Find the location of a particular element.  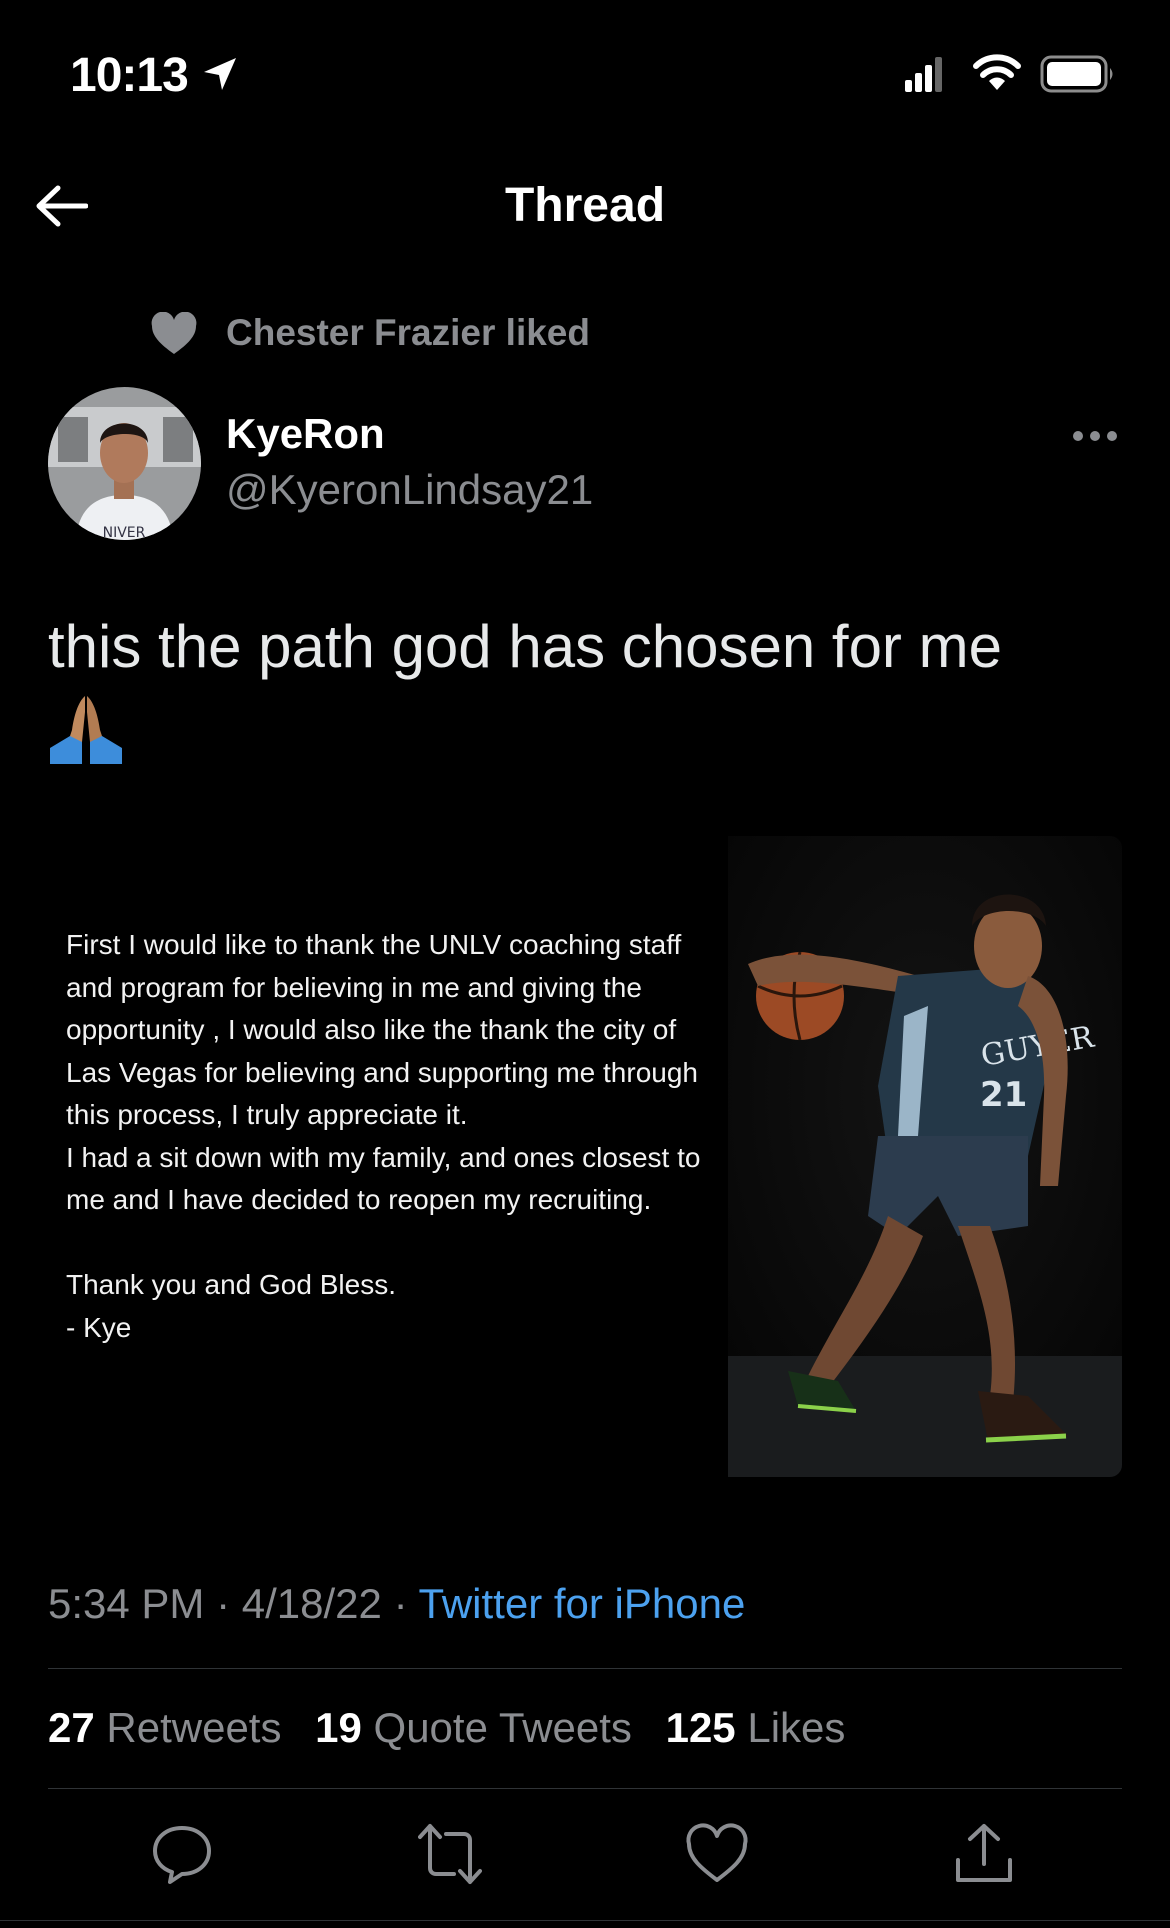

tweet-text: this the path god has chosen for me is located at coordinates (525, 646).